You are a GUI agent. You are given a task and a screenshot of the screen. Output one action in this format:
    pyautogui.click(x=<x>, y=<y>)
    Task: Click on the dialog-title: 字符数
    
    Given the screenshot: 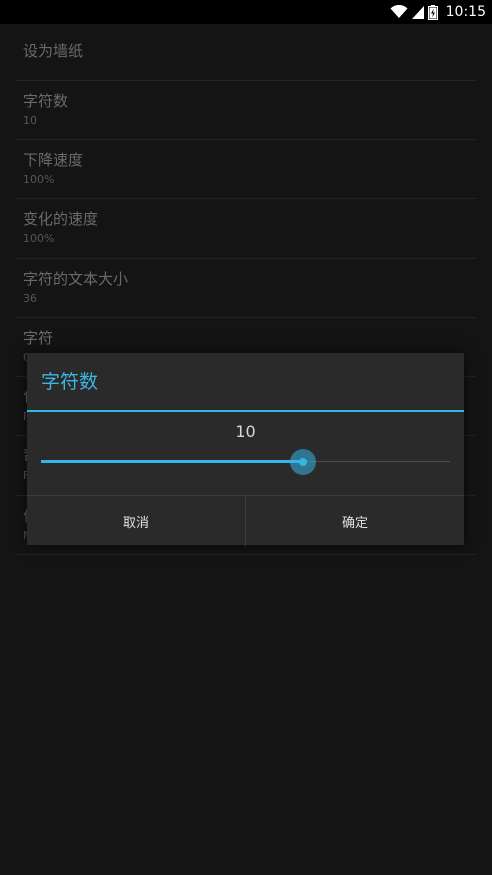 What is the action you would take?
    pyautogui.click(x=70, y=382)
    